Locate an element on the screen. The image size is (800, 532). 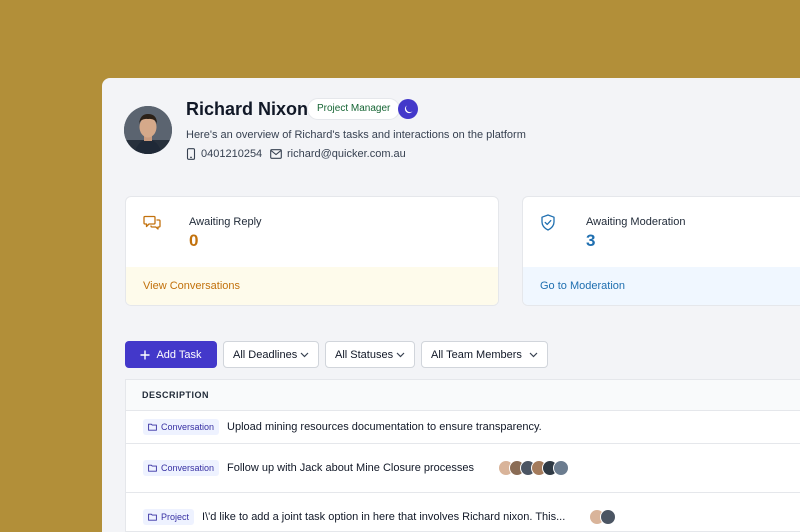
awaiting-moderation-label: Awaiting Moderation is located at coordinates (636, 222).